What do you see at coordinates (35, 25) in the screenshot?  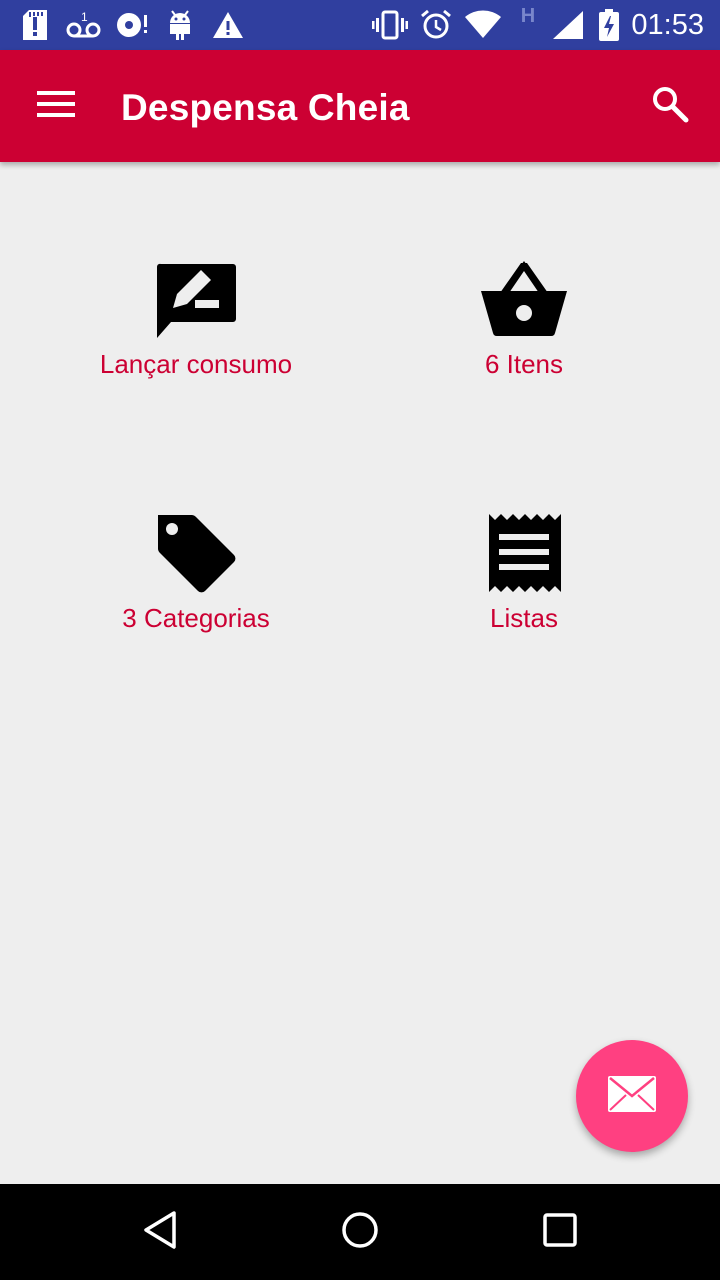 I see `sd-card-alert-icon` at bounding box center [35, 25].